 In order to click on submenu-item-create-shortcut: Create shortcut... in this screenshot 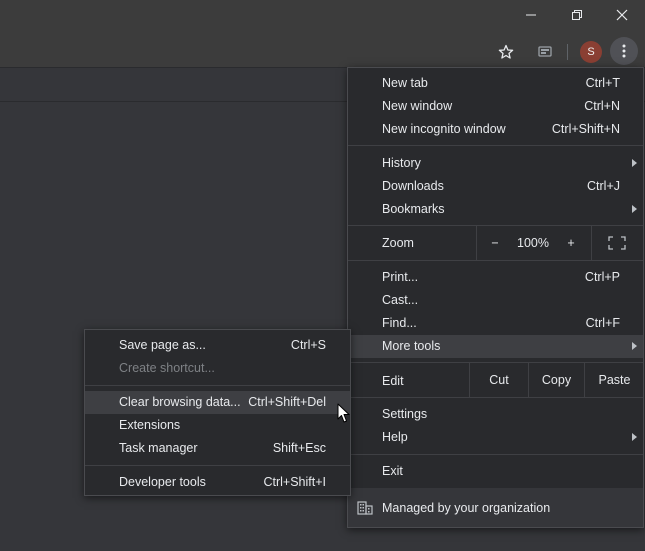, I will do `click(217, 368)`.